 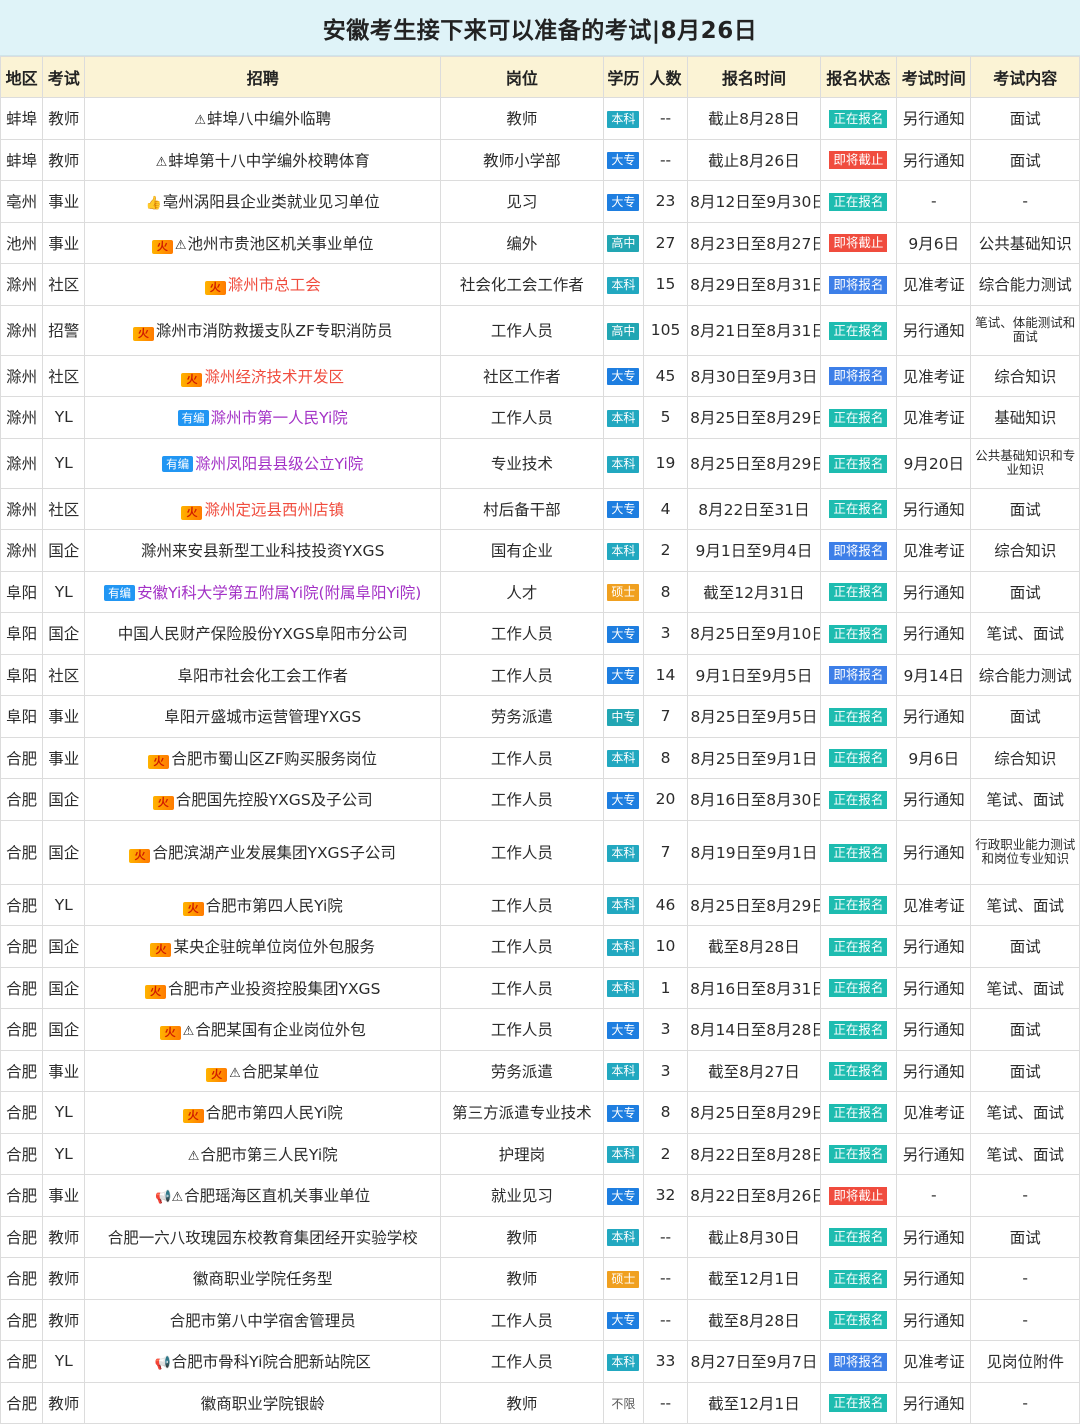 I want to click on recruit-cell: 火合肥市蜀山区ZF购买服务岗位, so click(x=263, y=757).